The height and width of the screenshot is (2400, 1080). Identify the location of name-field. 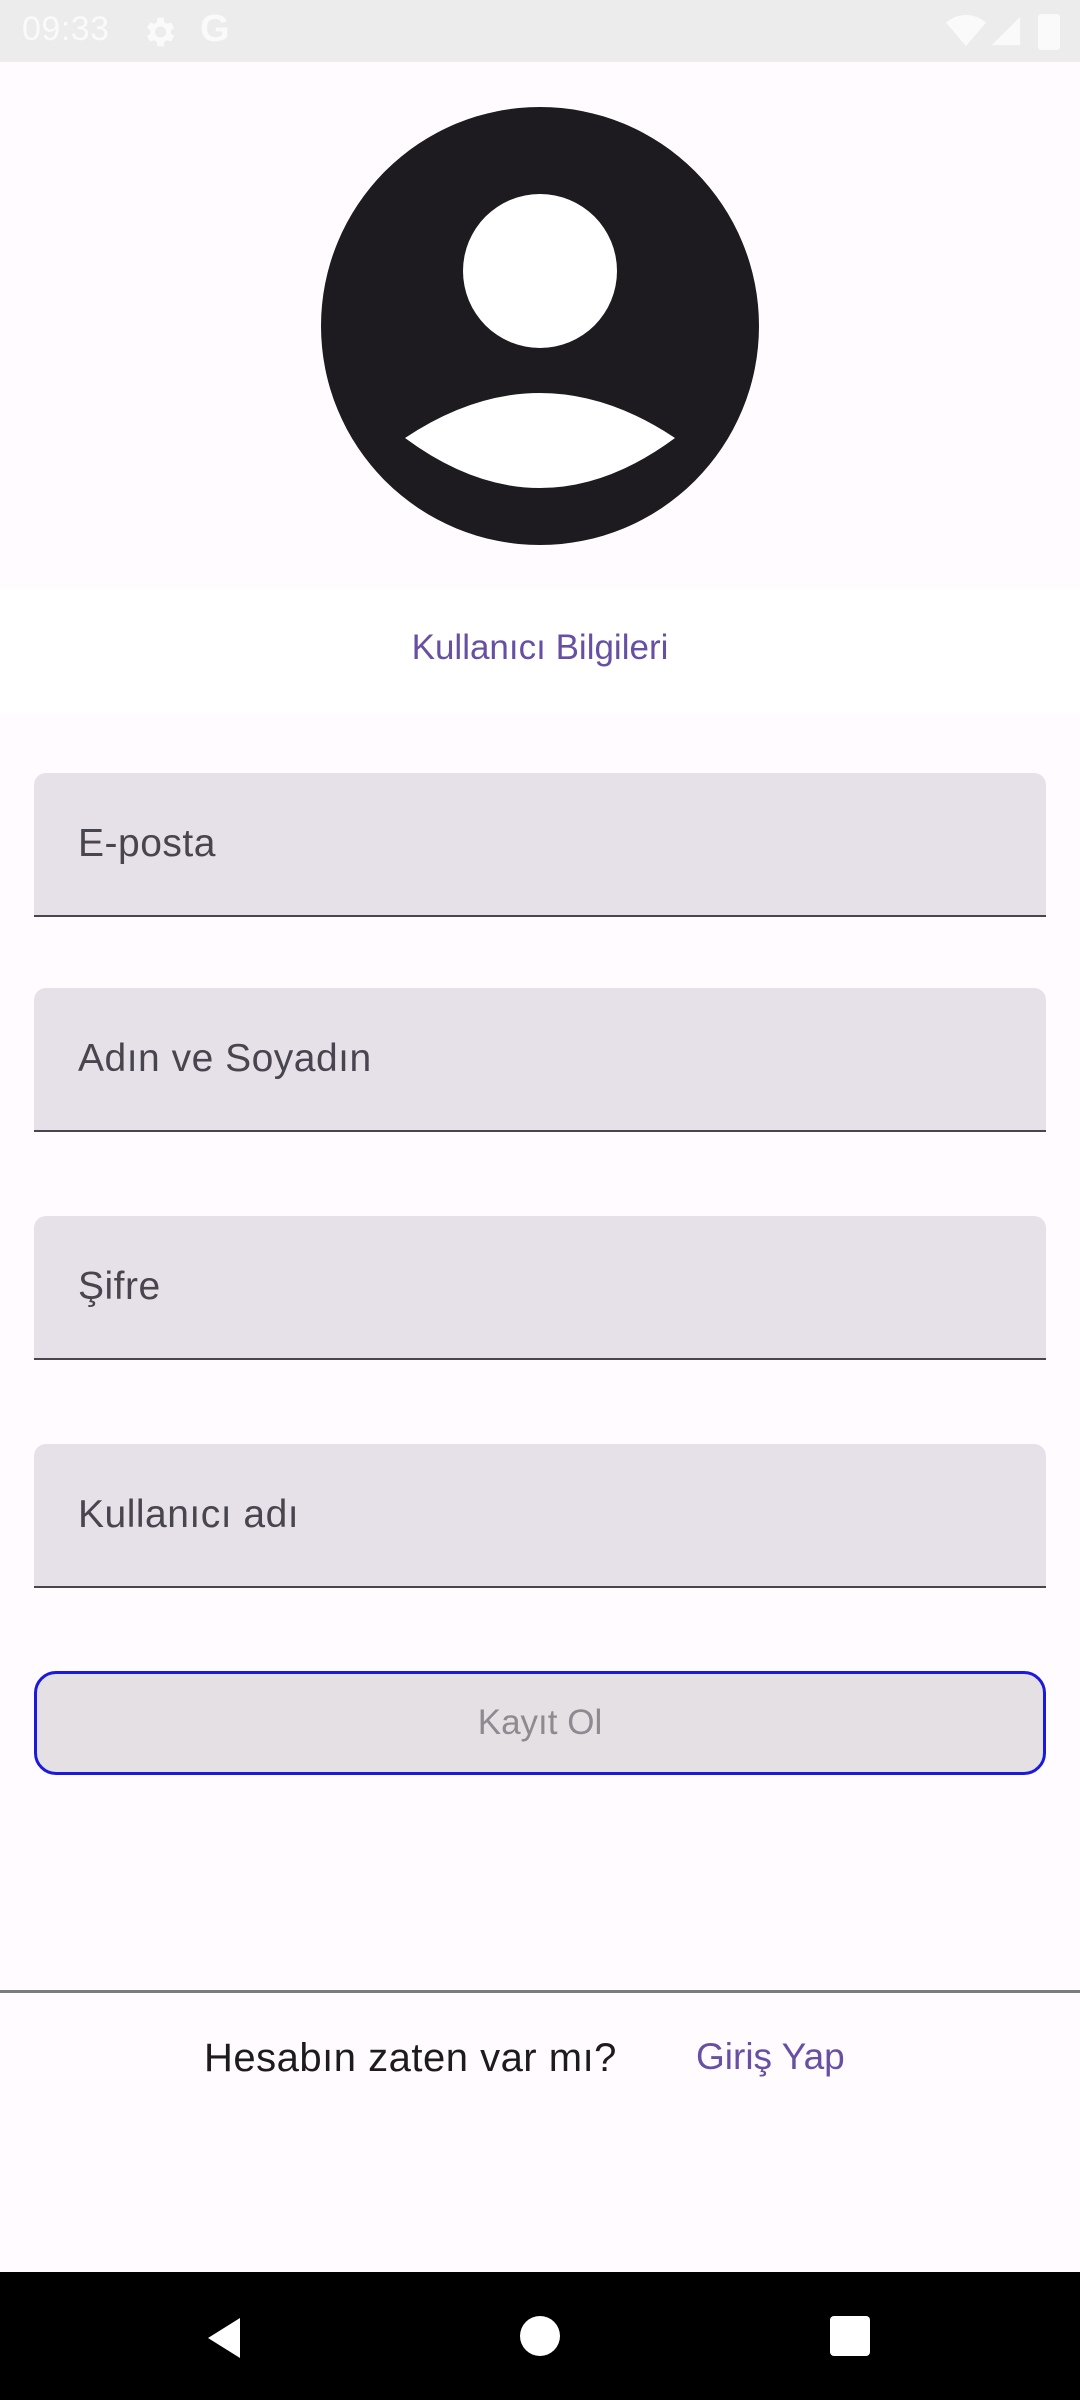
(540, 1060).